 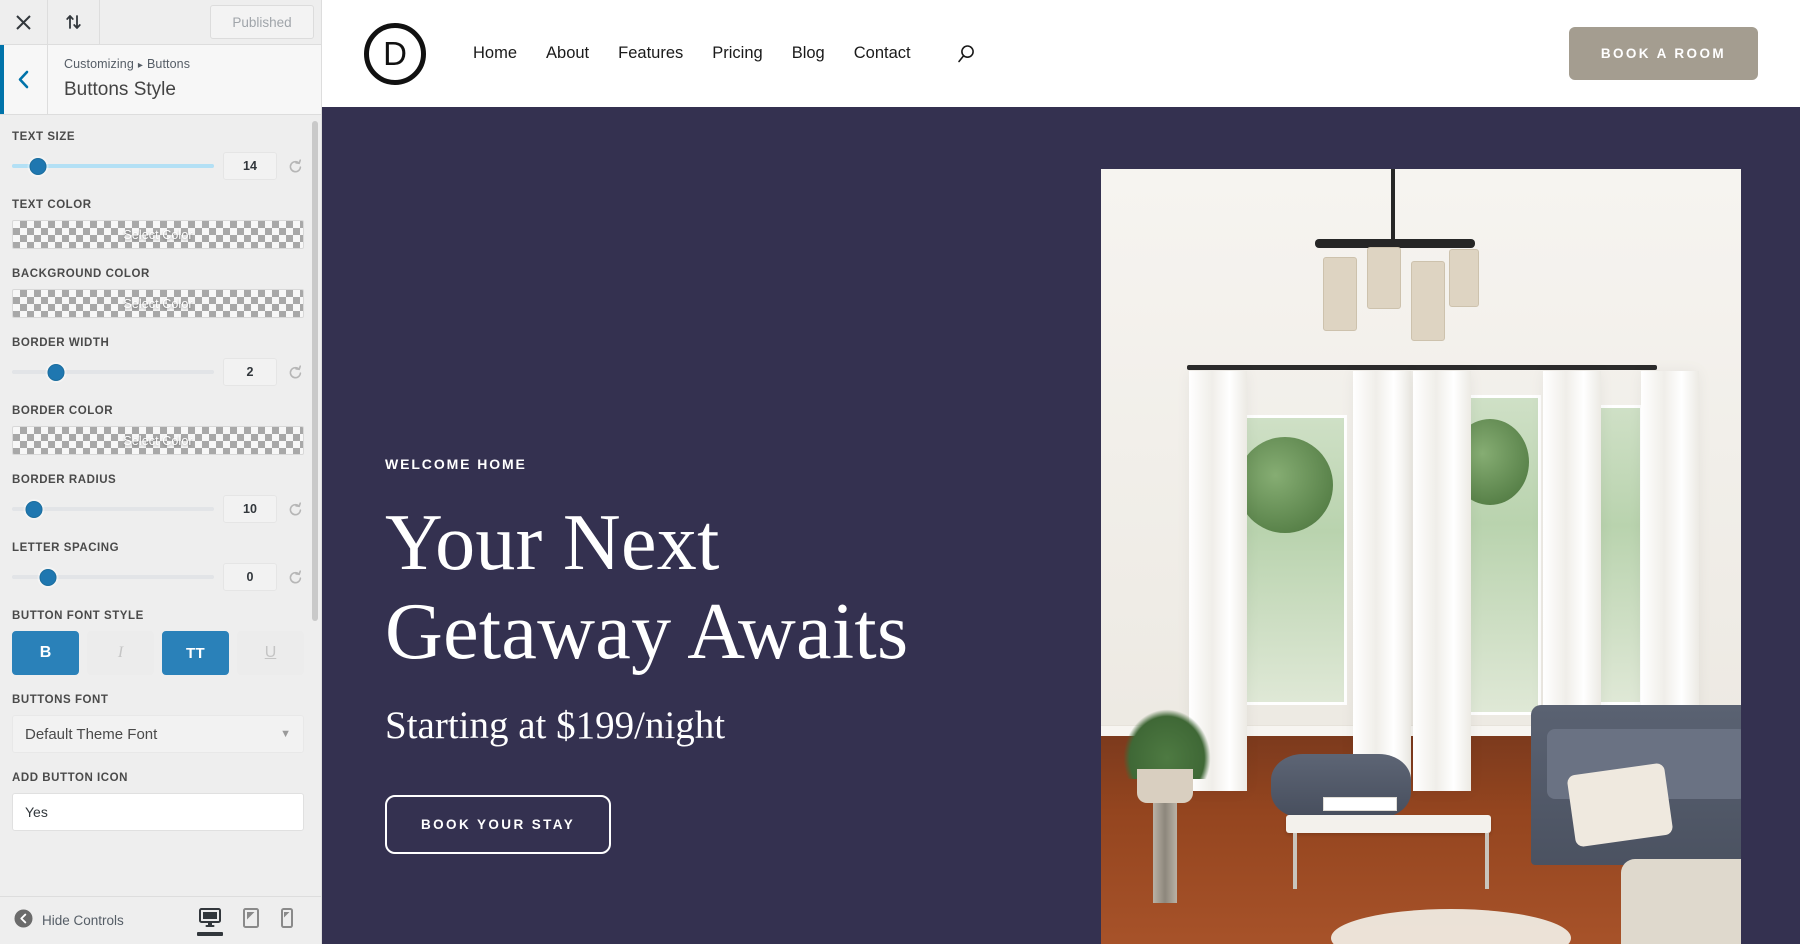 What do you see at coordinates (1681, 901) in the screenshot?
I see `photo-armchair` at bounding box center [1681, 901].